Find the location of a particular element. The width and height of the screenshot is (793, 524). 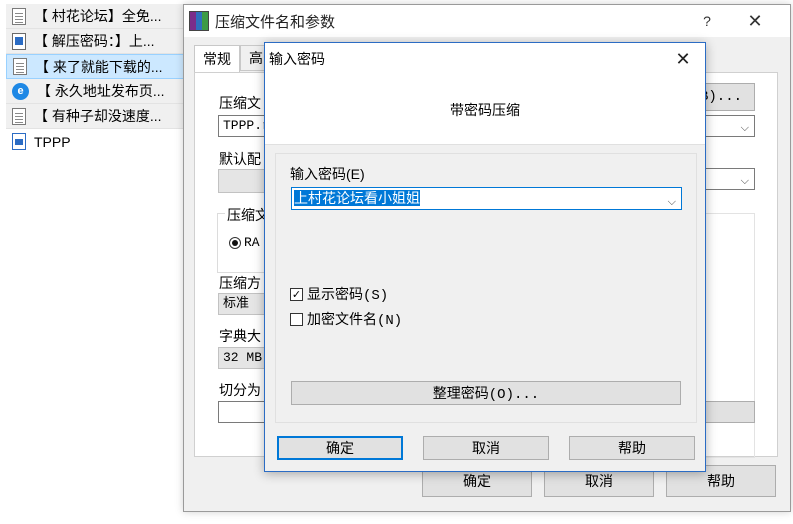

archive-name-label: 压缩文 is located at coordinates (240, 103).